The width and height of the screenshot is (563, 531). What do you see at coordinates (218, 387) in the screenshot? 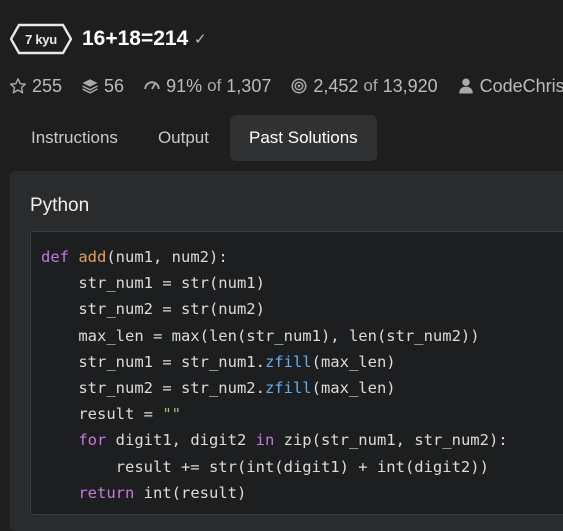
I see `code-line: str_num2 = str_num2.zfill(max_len)` at bounding box center [218, 387].